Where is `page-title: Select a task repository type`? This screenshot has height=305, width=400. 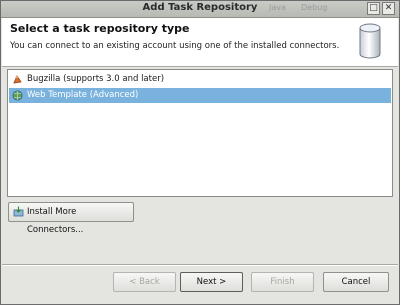 page-title: Select a task repository type is located at coordinates (100, 28).